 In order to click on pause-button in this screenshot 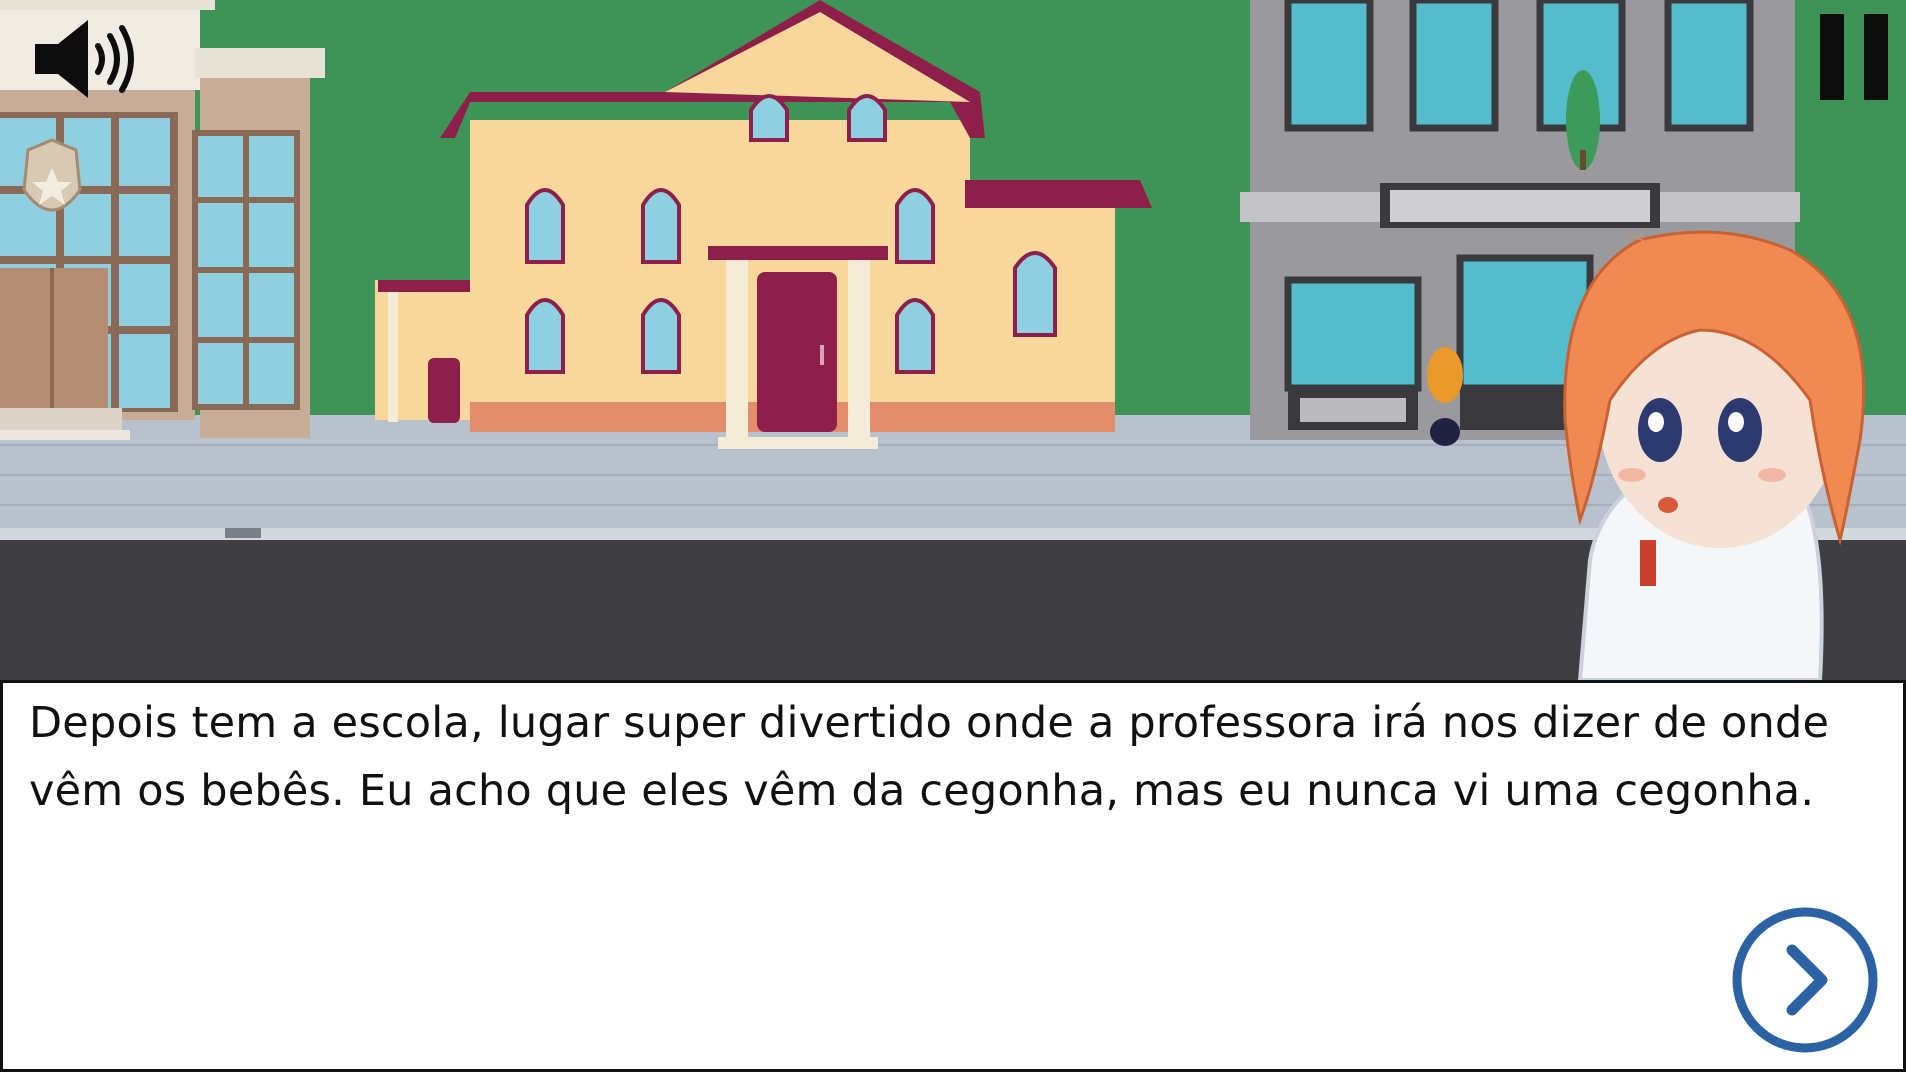, I will do `click(1855, 57)`.